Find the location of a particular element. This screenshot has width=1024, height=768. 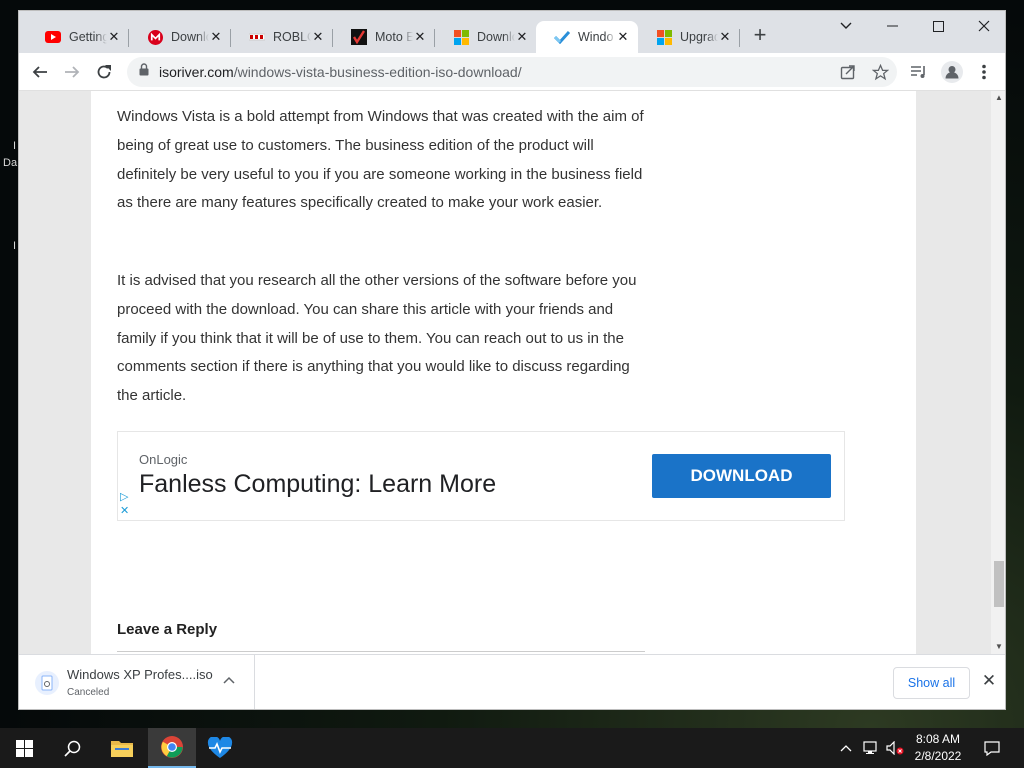

leave-reply-heading: Leave a Reply is located at coordinates (167, 629).